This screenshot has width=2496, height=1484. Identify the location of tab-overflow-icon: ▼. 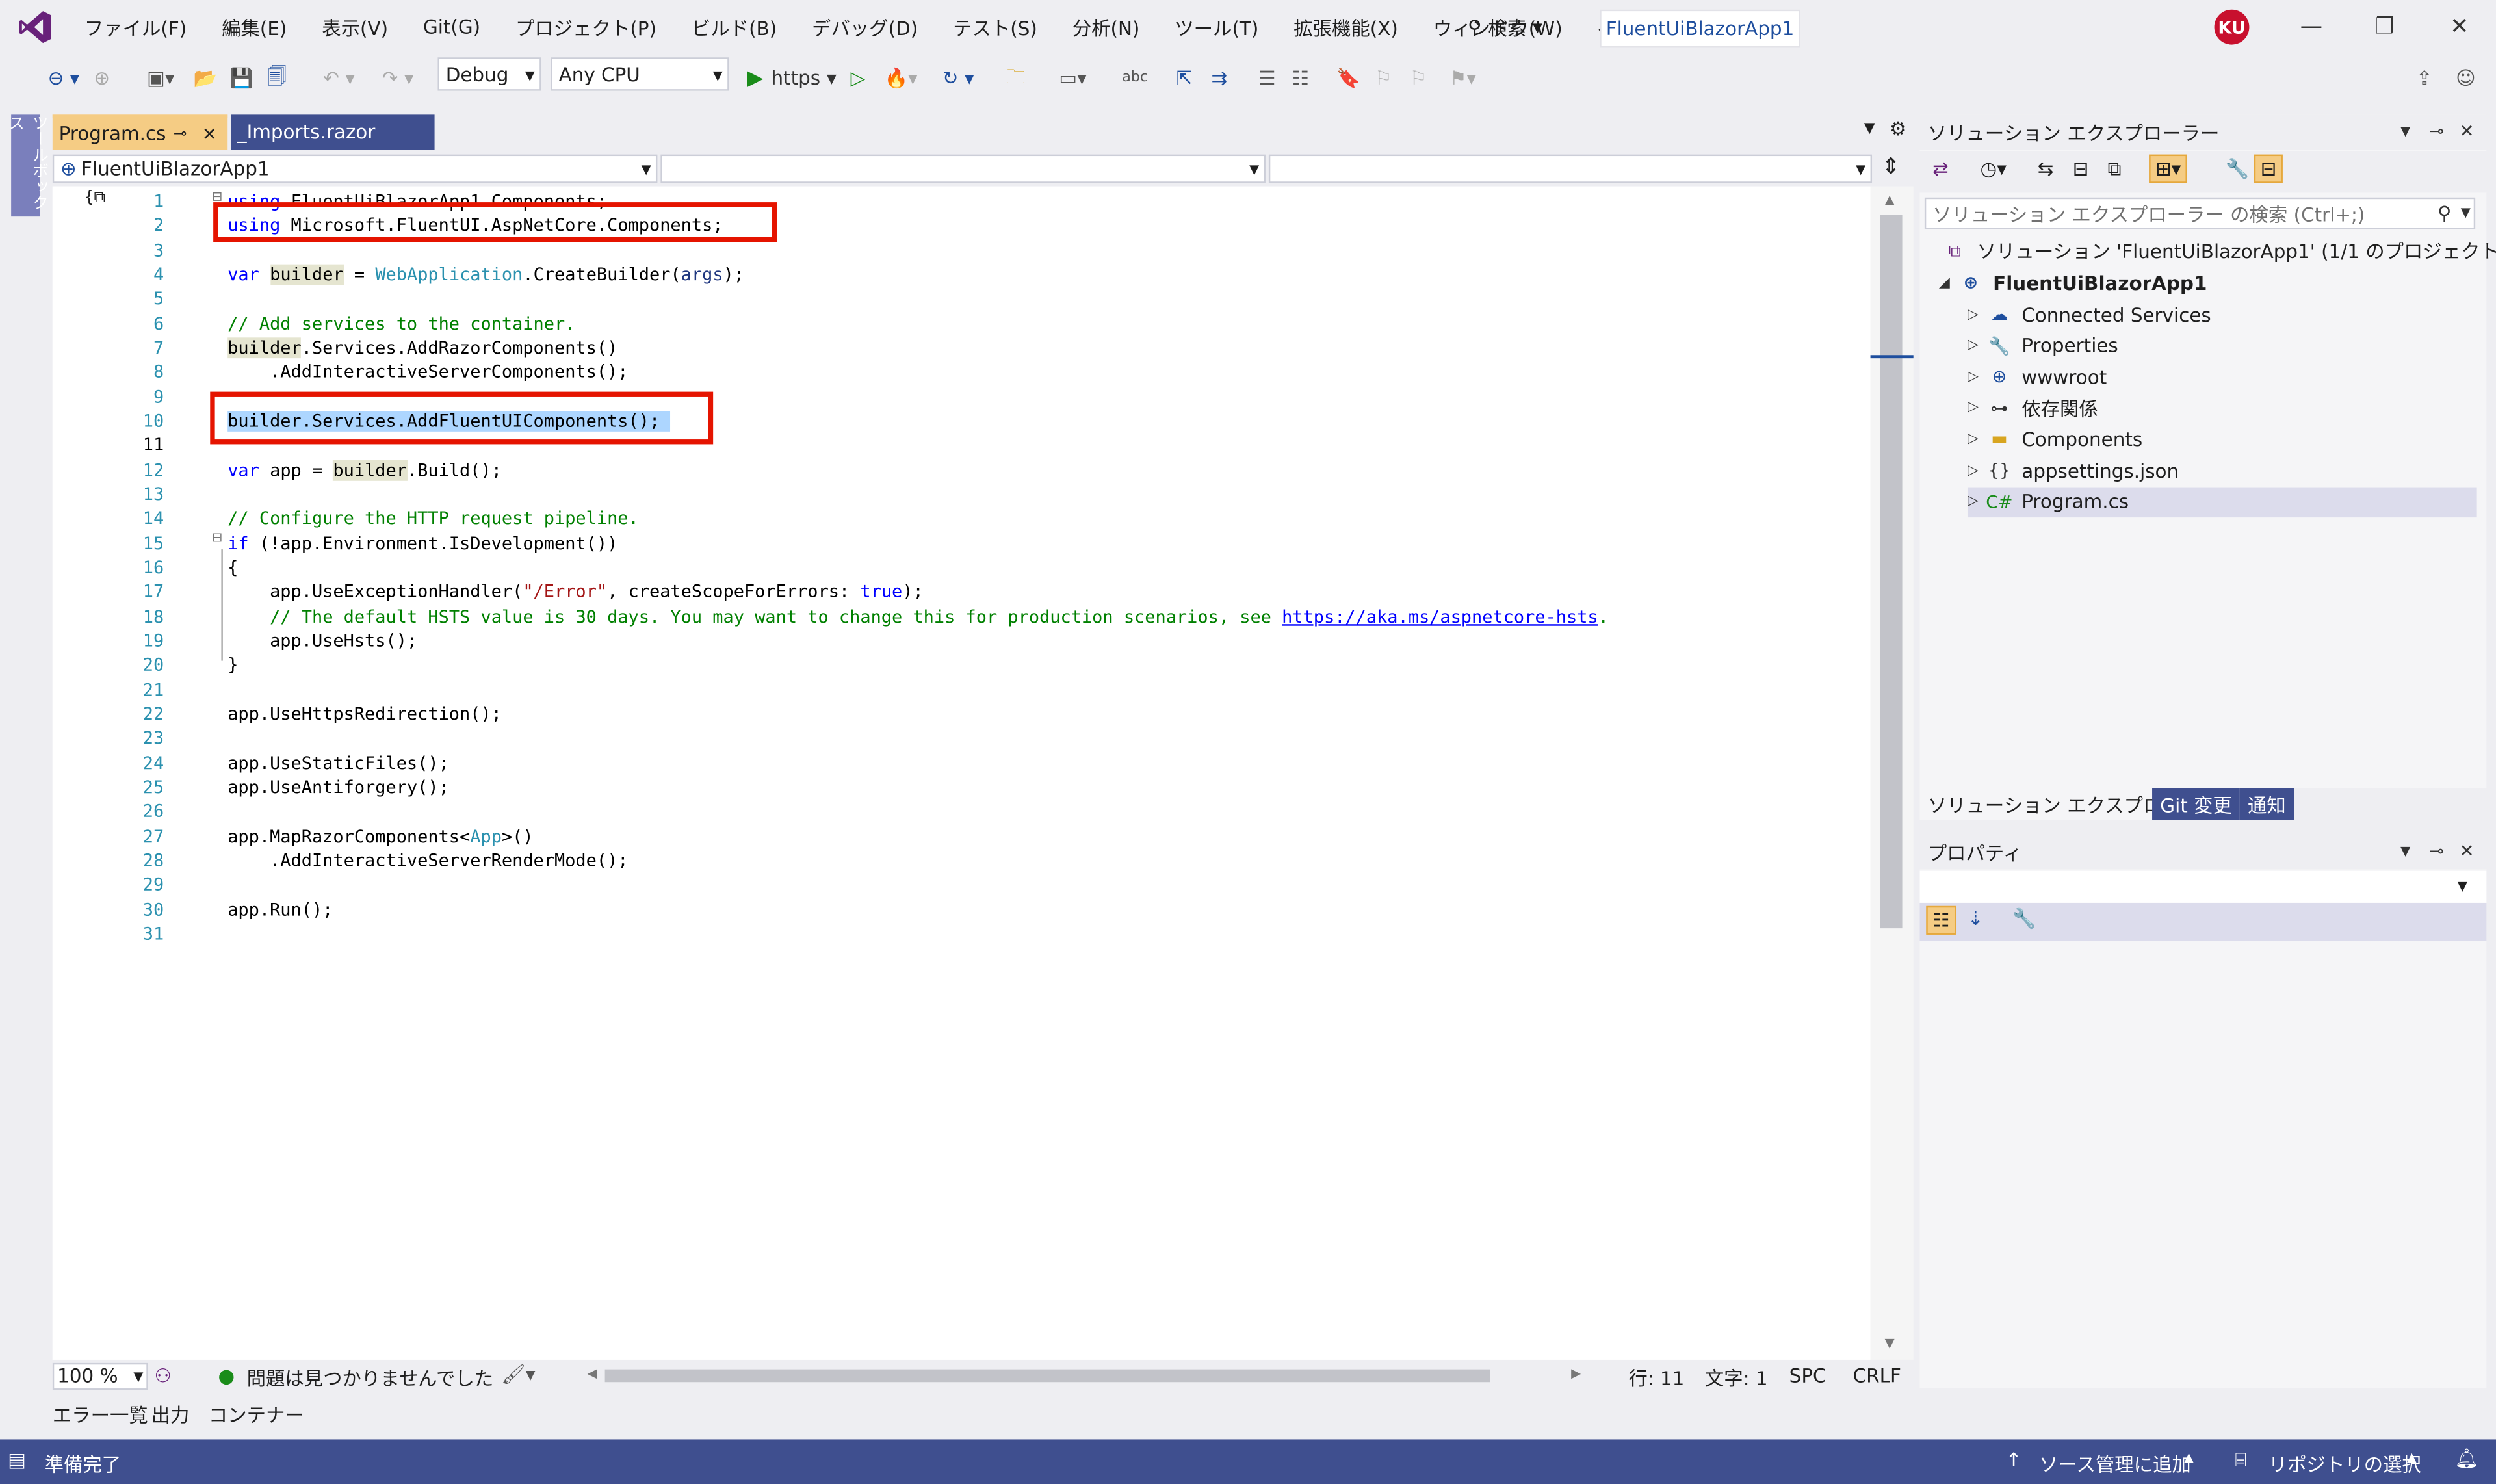
(1869, 129).